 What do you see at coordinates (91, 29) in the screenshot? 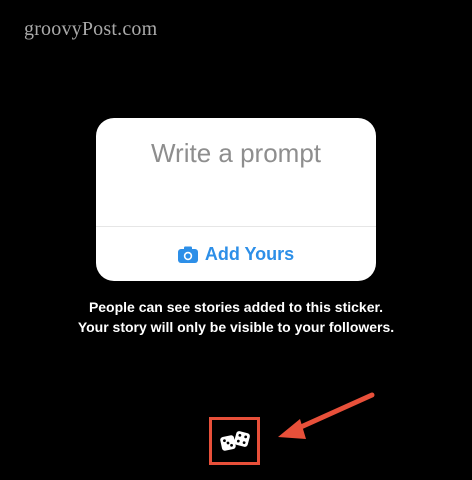
I see `watermark: groovyPost.com` at bounding box center [91, 29].